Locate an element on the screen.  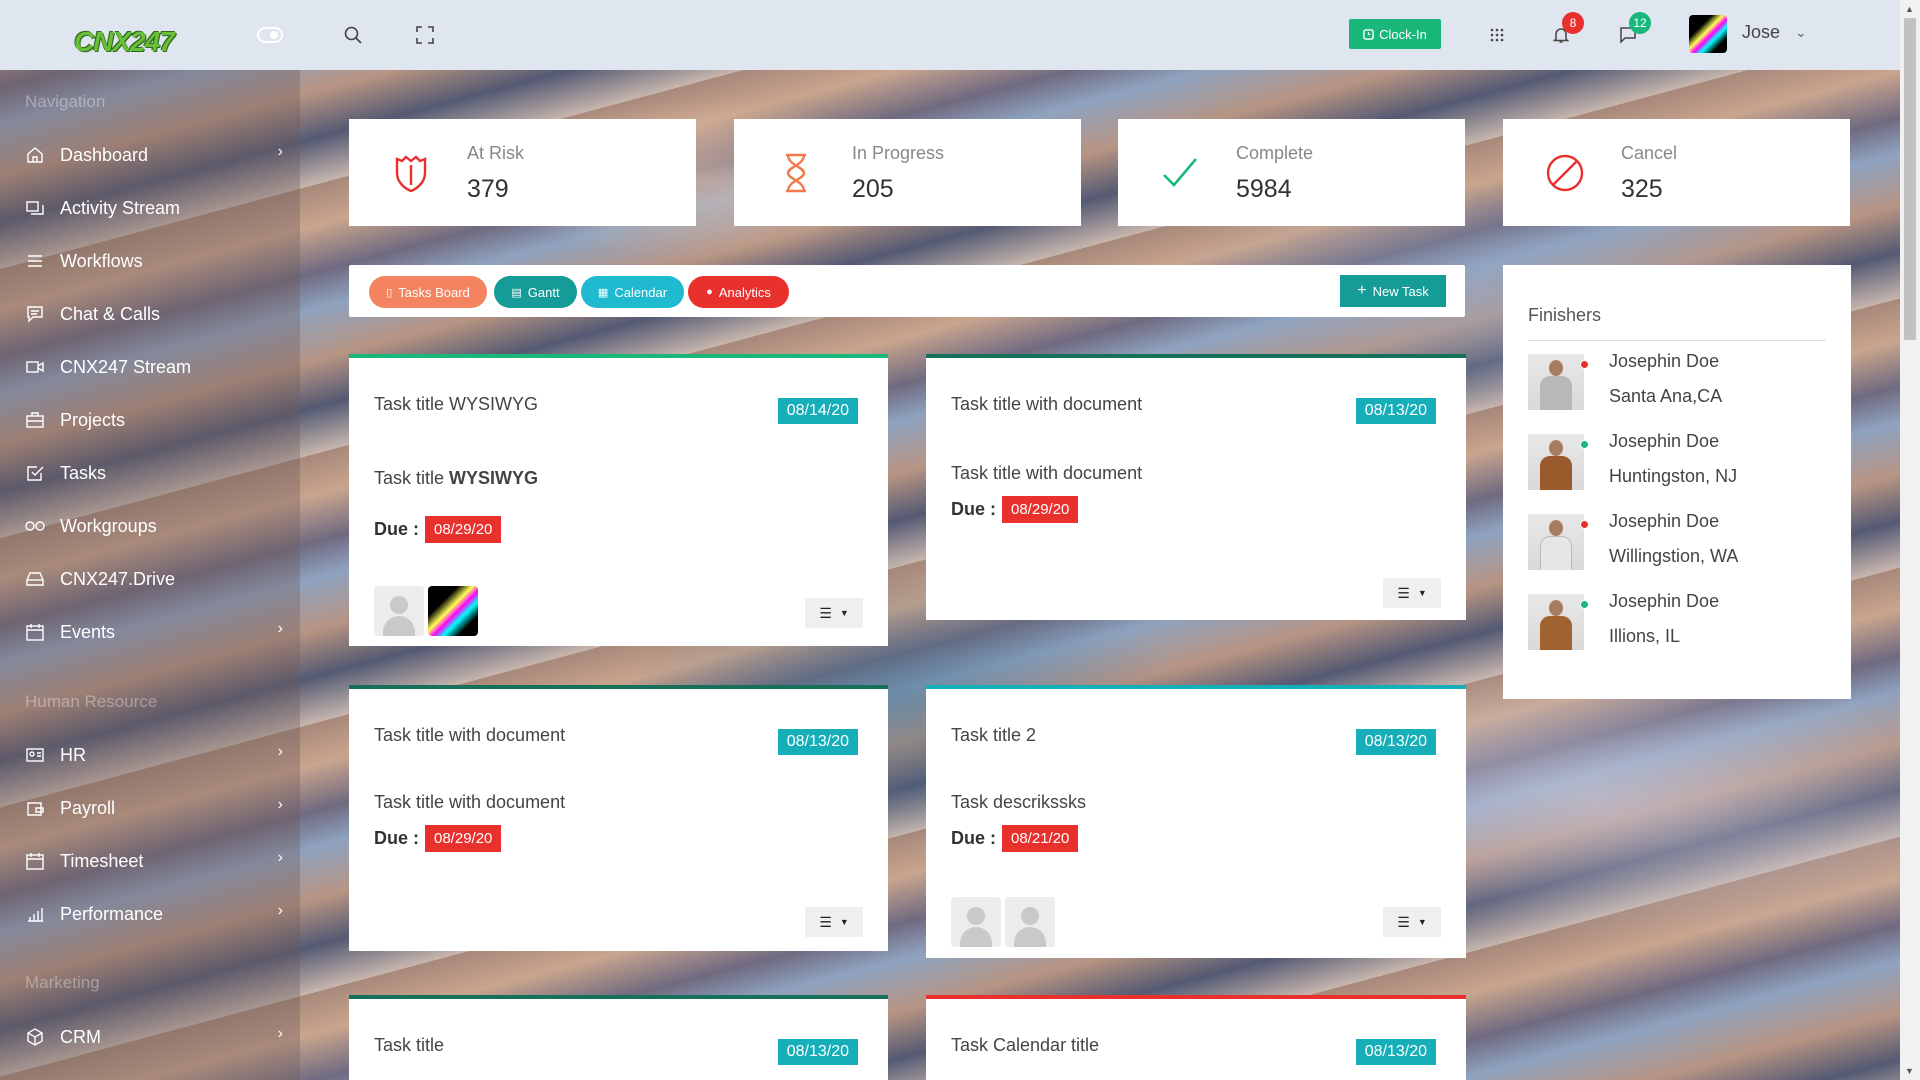
sidebar-item-label: HR is located at coordinates (73, 754).